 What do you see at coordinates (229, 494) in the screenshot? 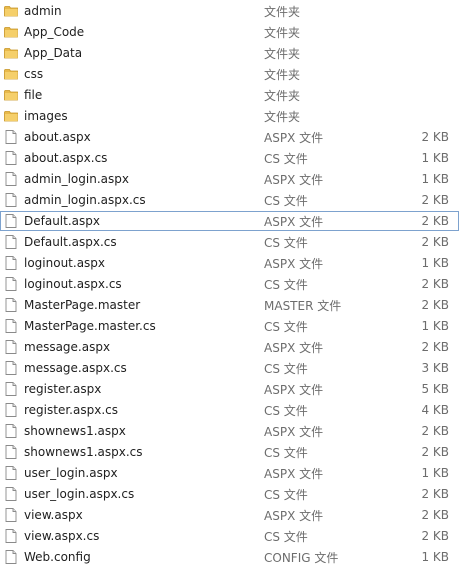
I see `file-row: user_login.aspx.cs CS 文件 2 KB` at bounding box center [229, 494].